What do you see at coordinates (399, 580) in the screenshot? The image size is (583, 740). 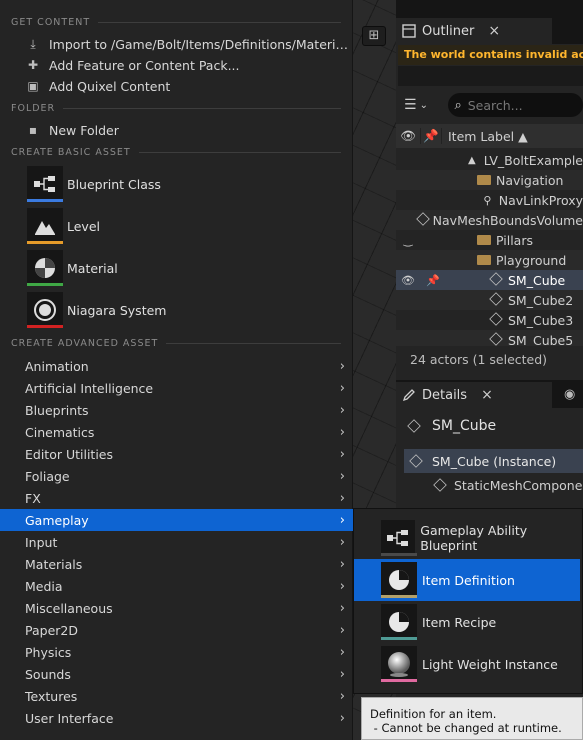 I see `pie-icon` at bounding box center [399, 580].